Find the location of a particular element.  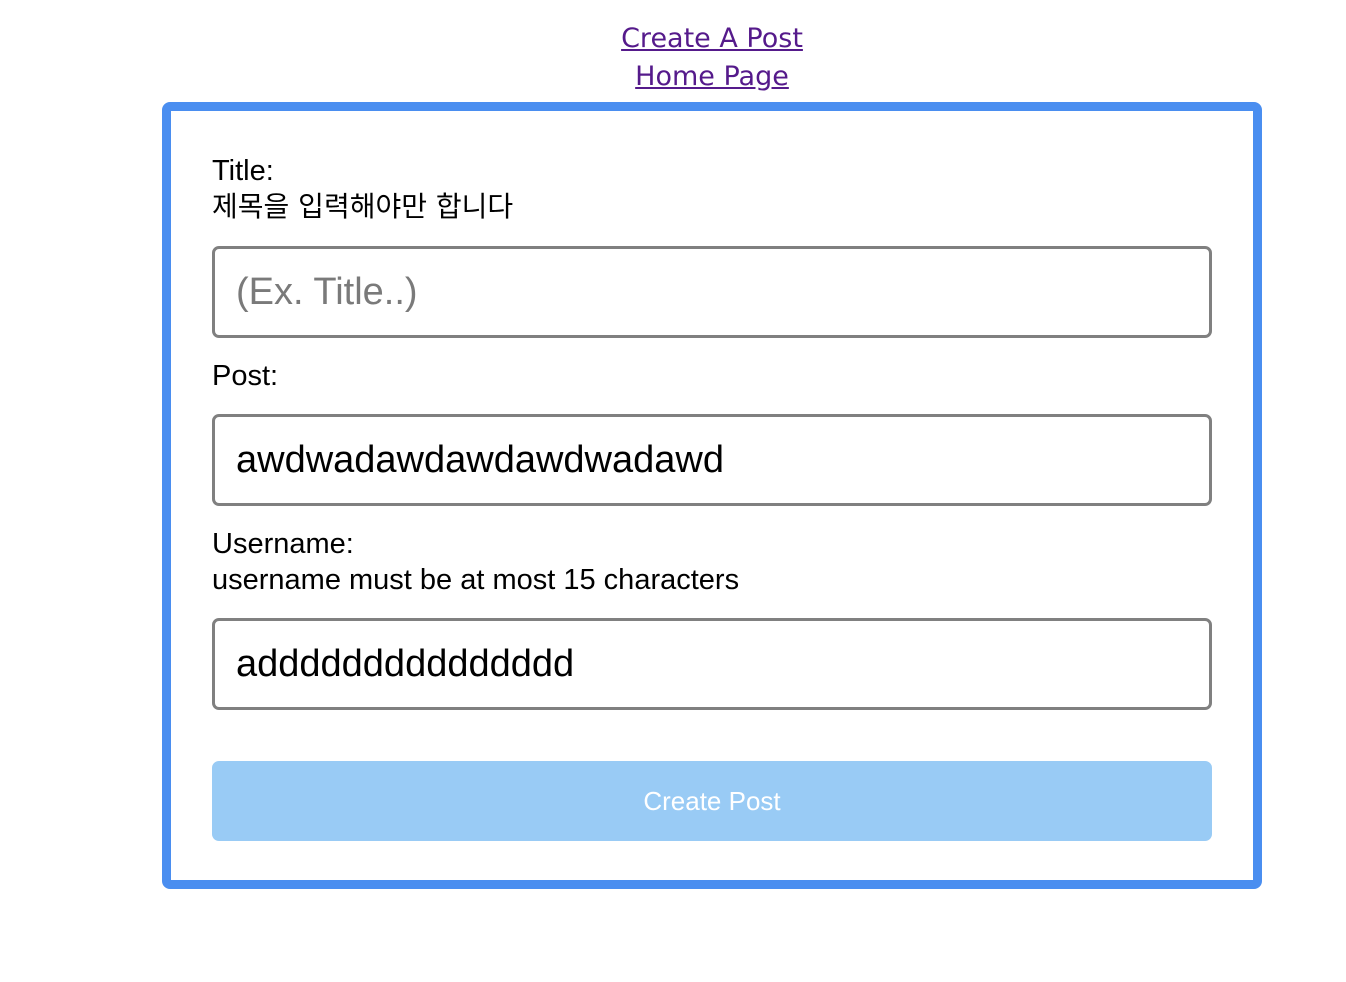

title-input is located at coordinates (712, 292).